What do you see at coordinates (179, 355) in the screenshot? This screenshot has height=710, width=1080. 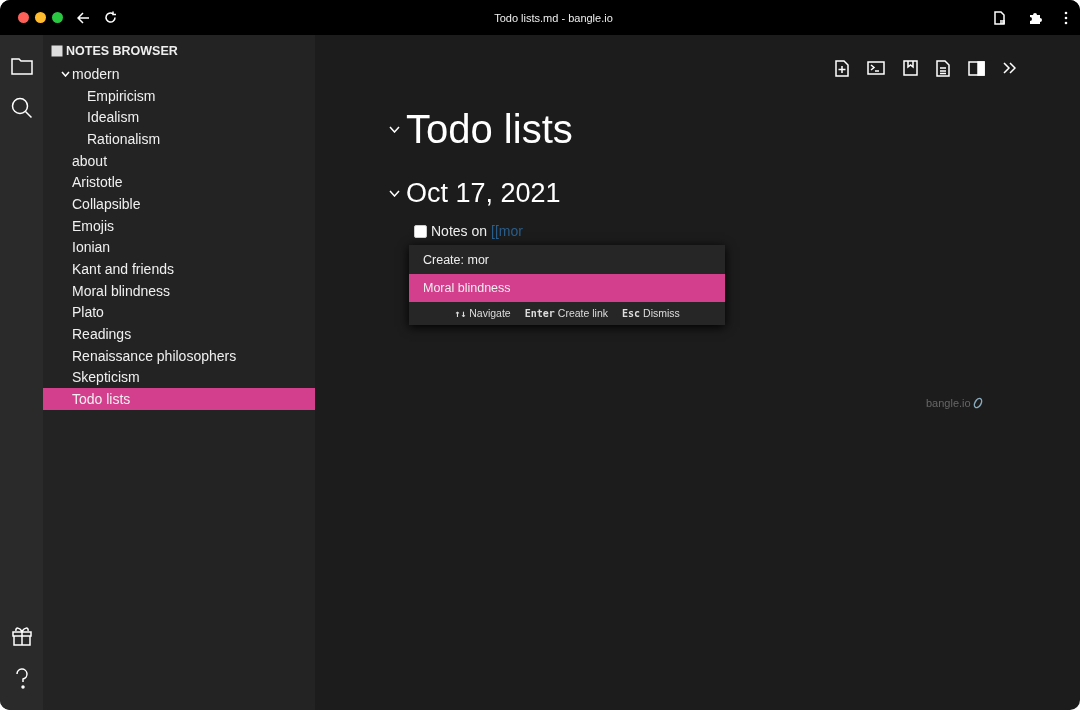 I see `file-tree-item: Renaissance philosophers` at bounding box center [179, 355].